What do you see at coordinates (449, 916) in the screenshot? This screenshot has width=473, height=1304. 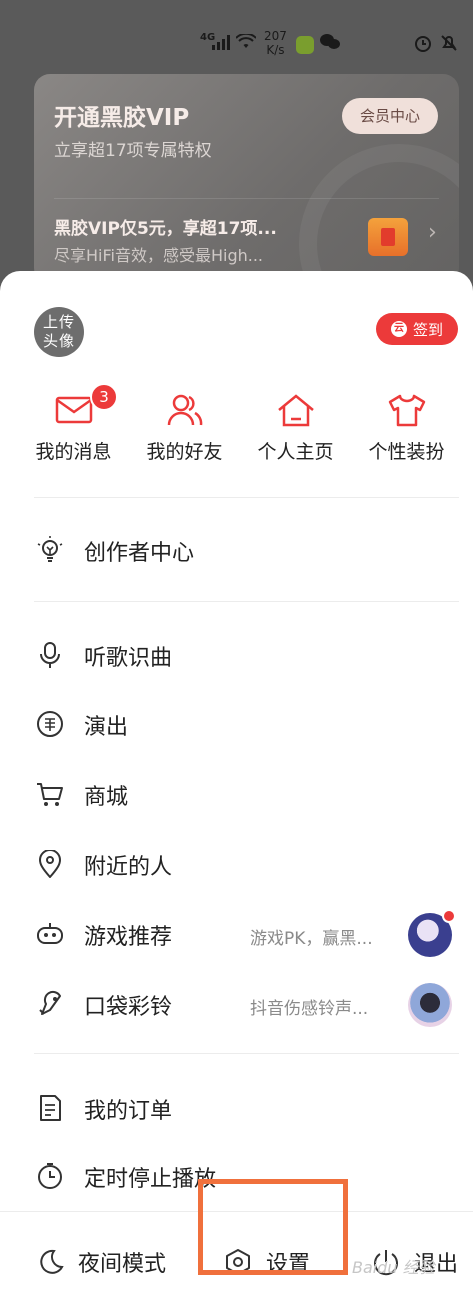 I see `notification-dot` at bounding box center [449, 916].